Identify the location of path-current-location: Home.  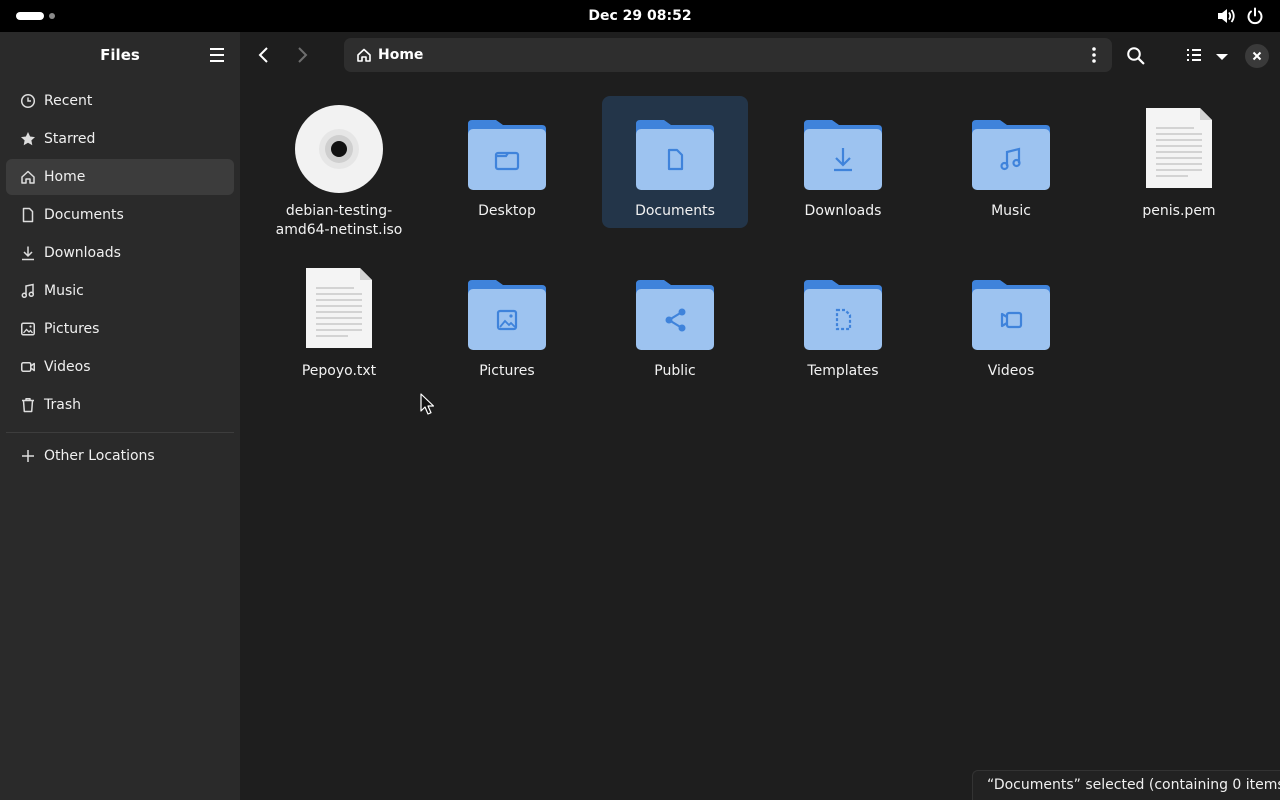
(400, 55).